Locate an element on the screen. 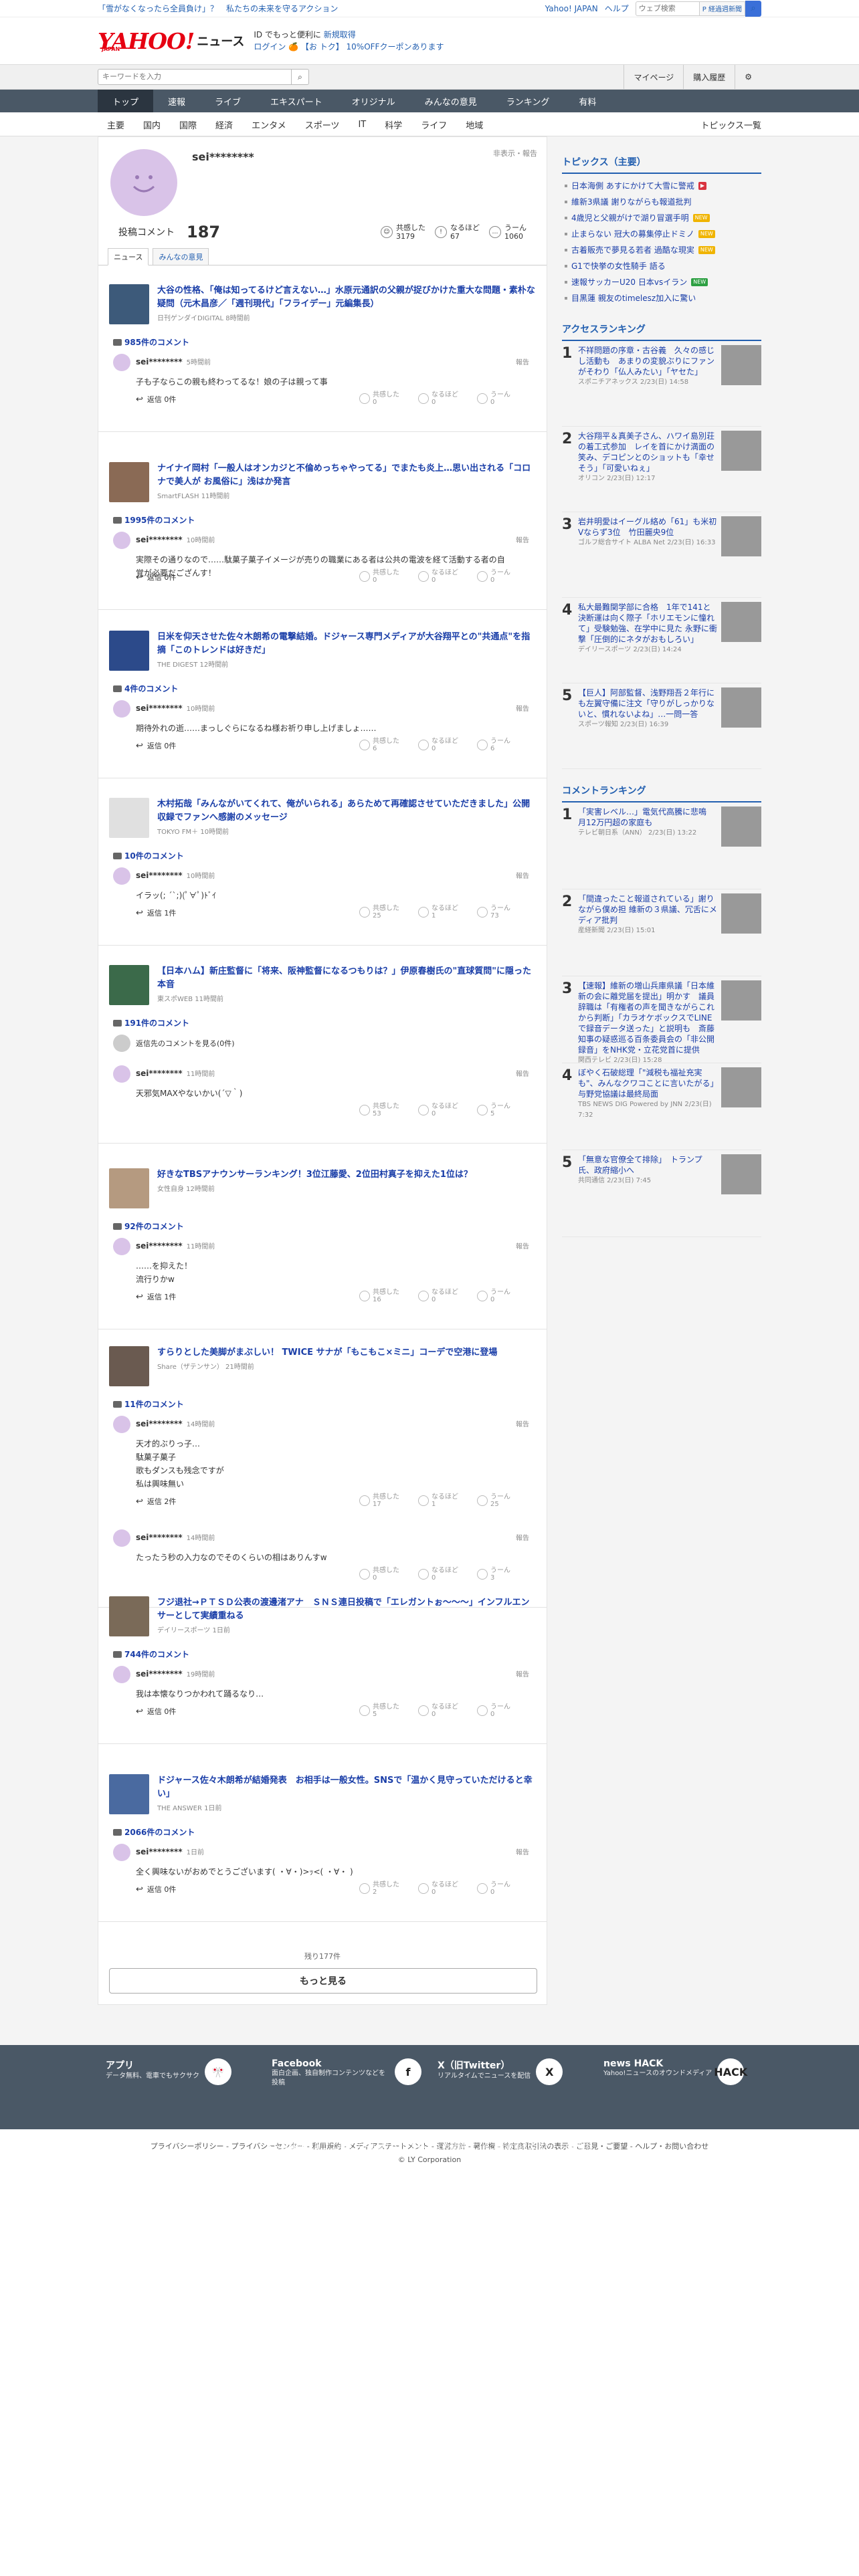 Image resolution: width=859 pixels, height=2576 pixels. reaction-empathy-button: 共感した 25 is located at coordinates (385, 913).